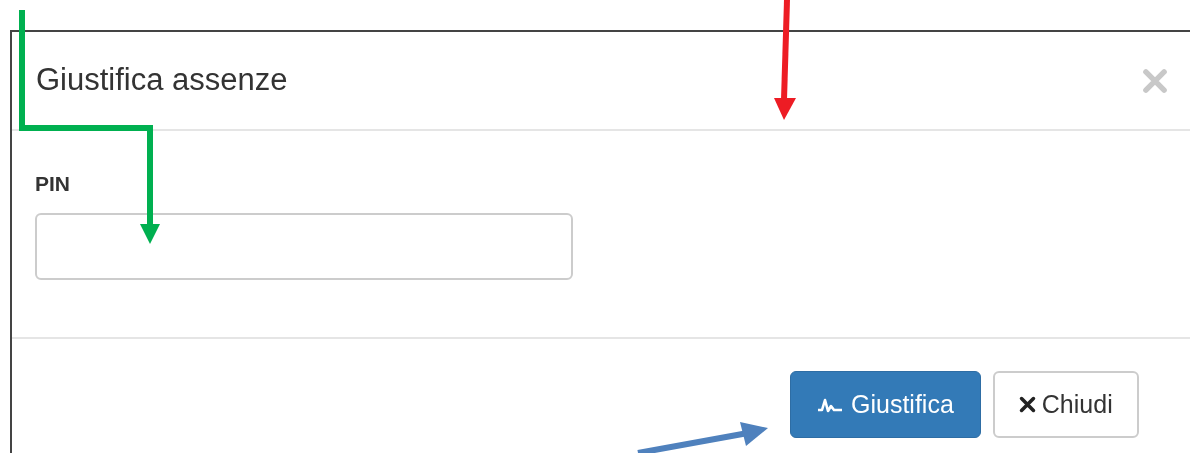 Image resolution: width=1190 pixels, height=453 pixels. What do you see at coordinates (1065, 404) in the screenshot?
I see `close-dialog-button: Chiudi` at bounding box center [1065, 404].